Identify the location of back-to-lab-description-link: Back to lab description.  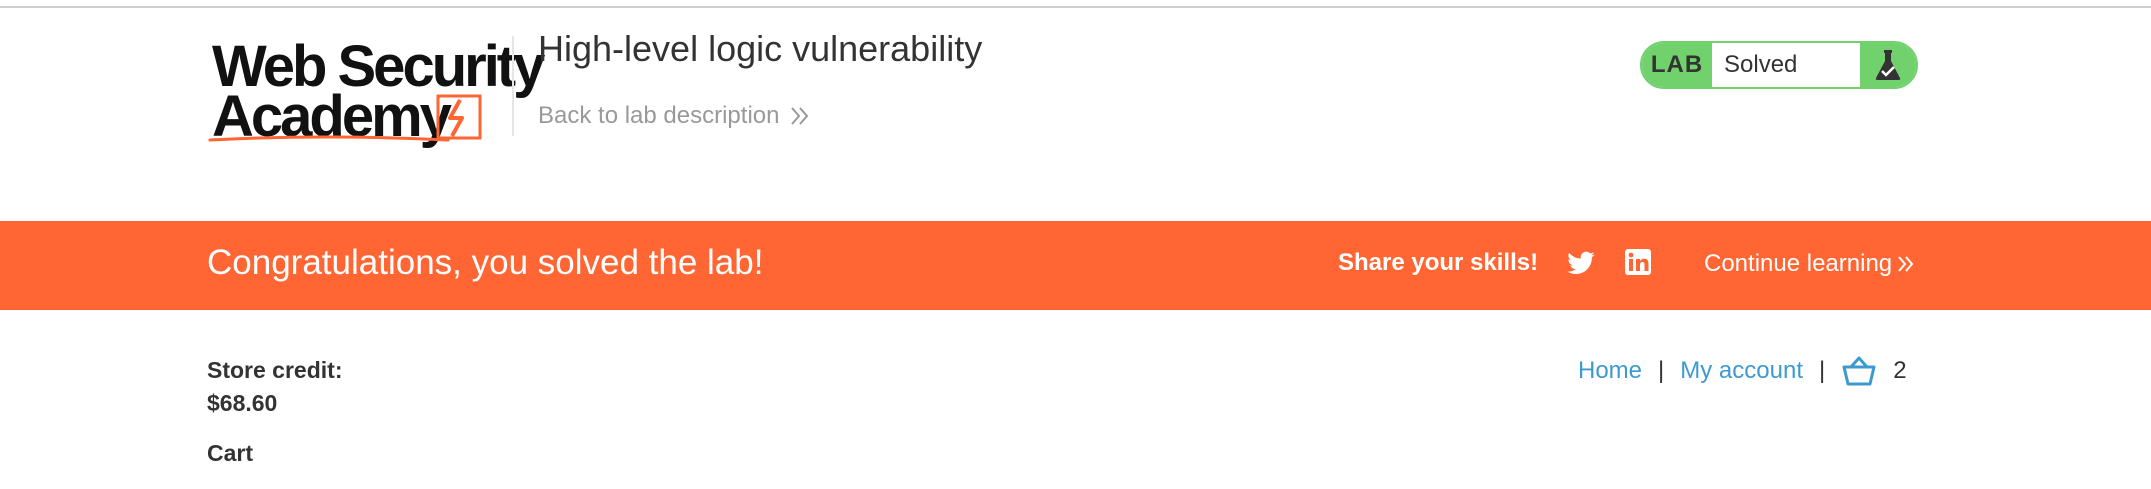
(674, 116).